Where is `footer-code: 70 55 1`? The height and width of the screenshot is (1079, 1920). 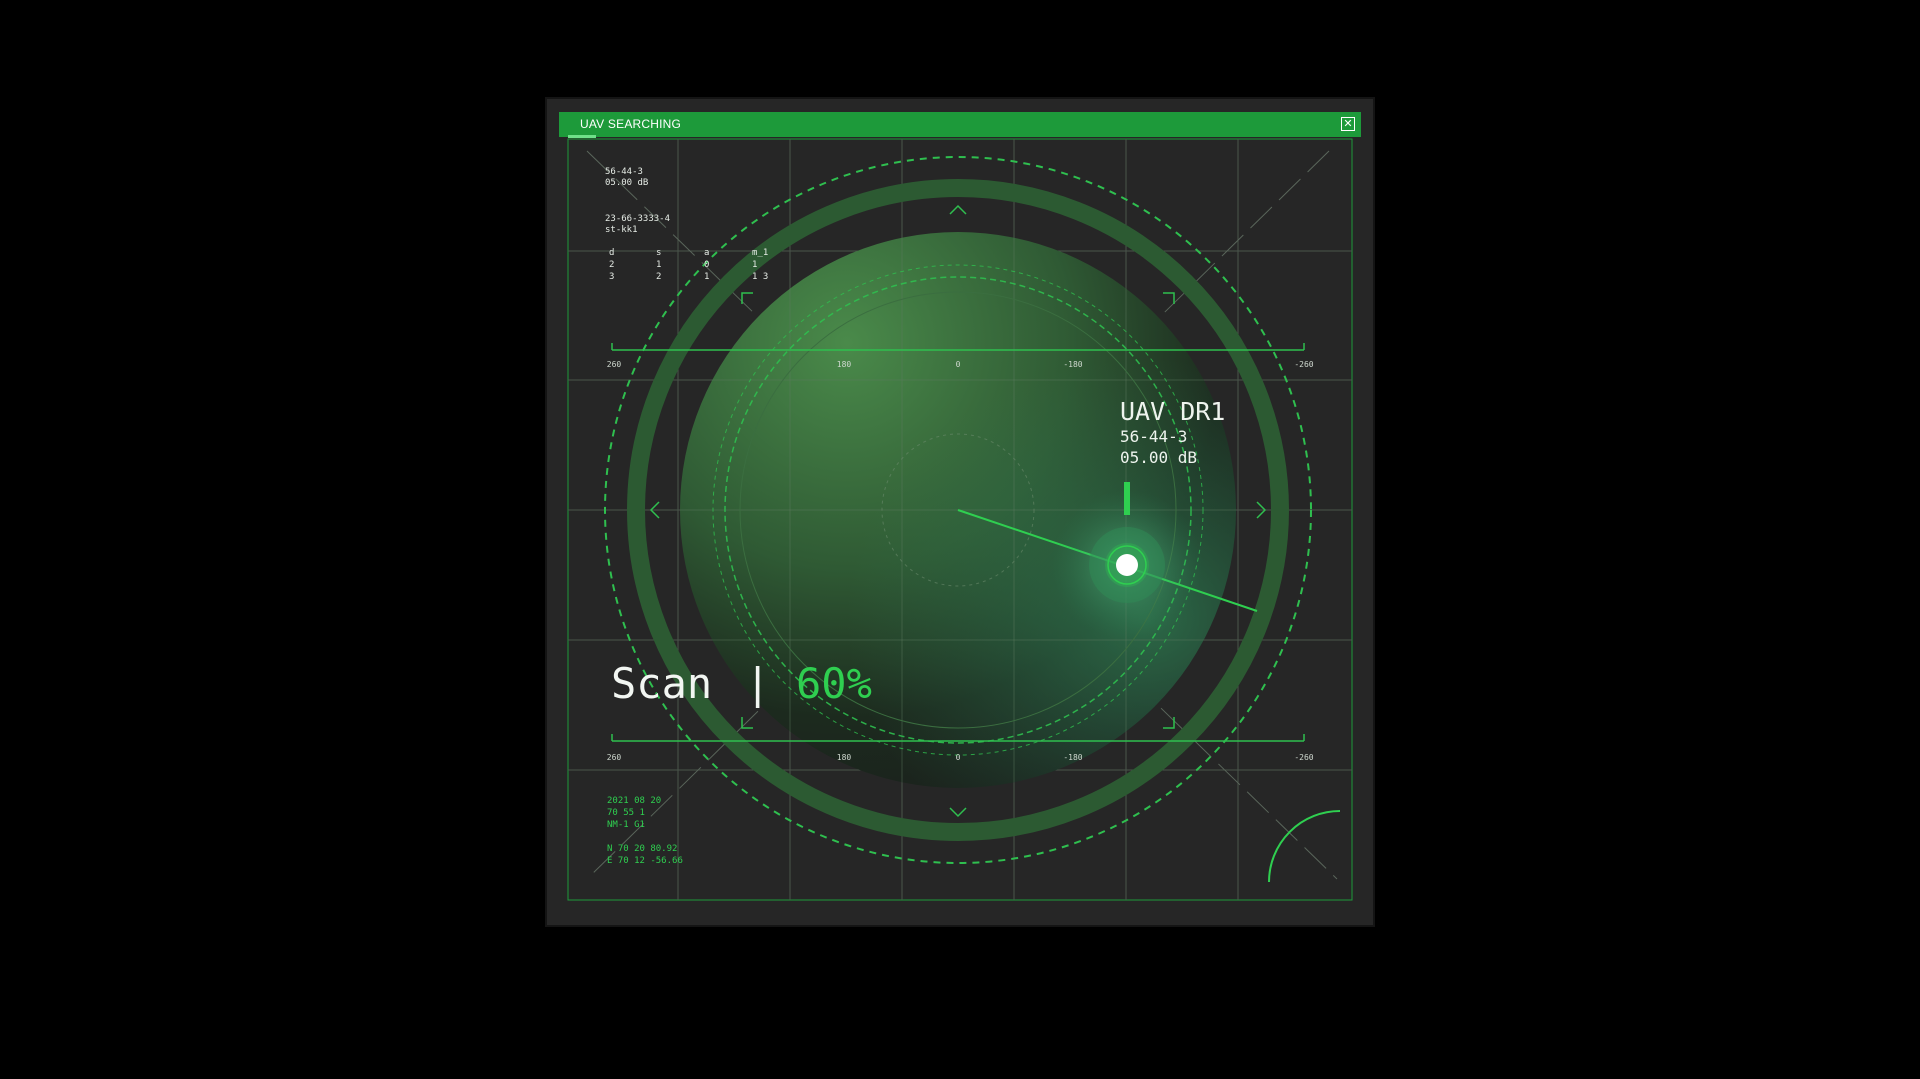
footer-code: 70 55 1 is located at coordinates (626, 813).